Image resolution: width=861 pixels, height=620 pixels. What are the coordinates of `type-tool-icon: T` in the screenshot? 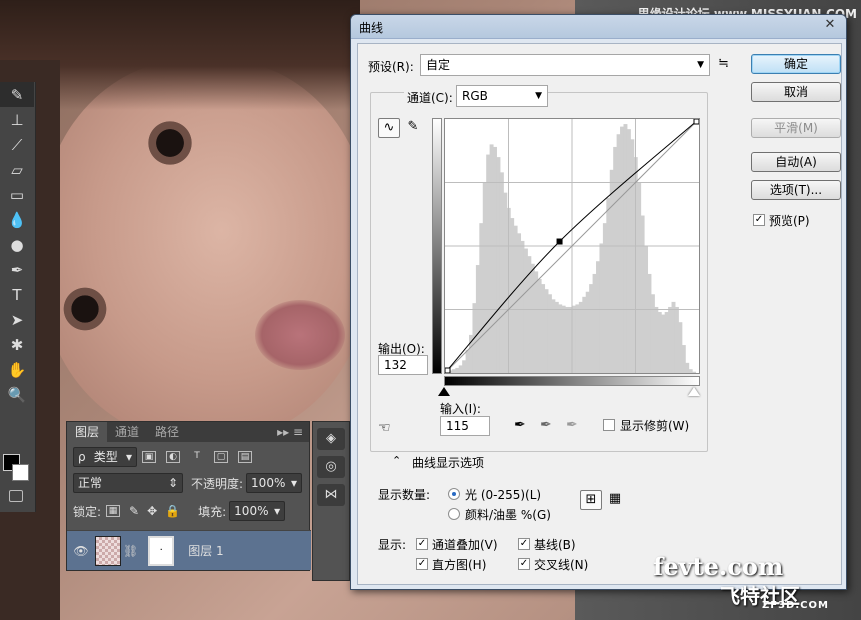 It's located at (17, 294).